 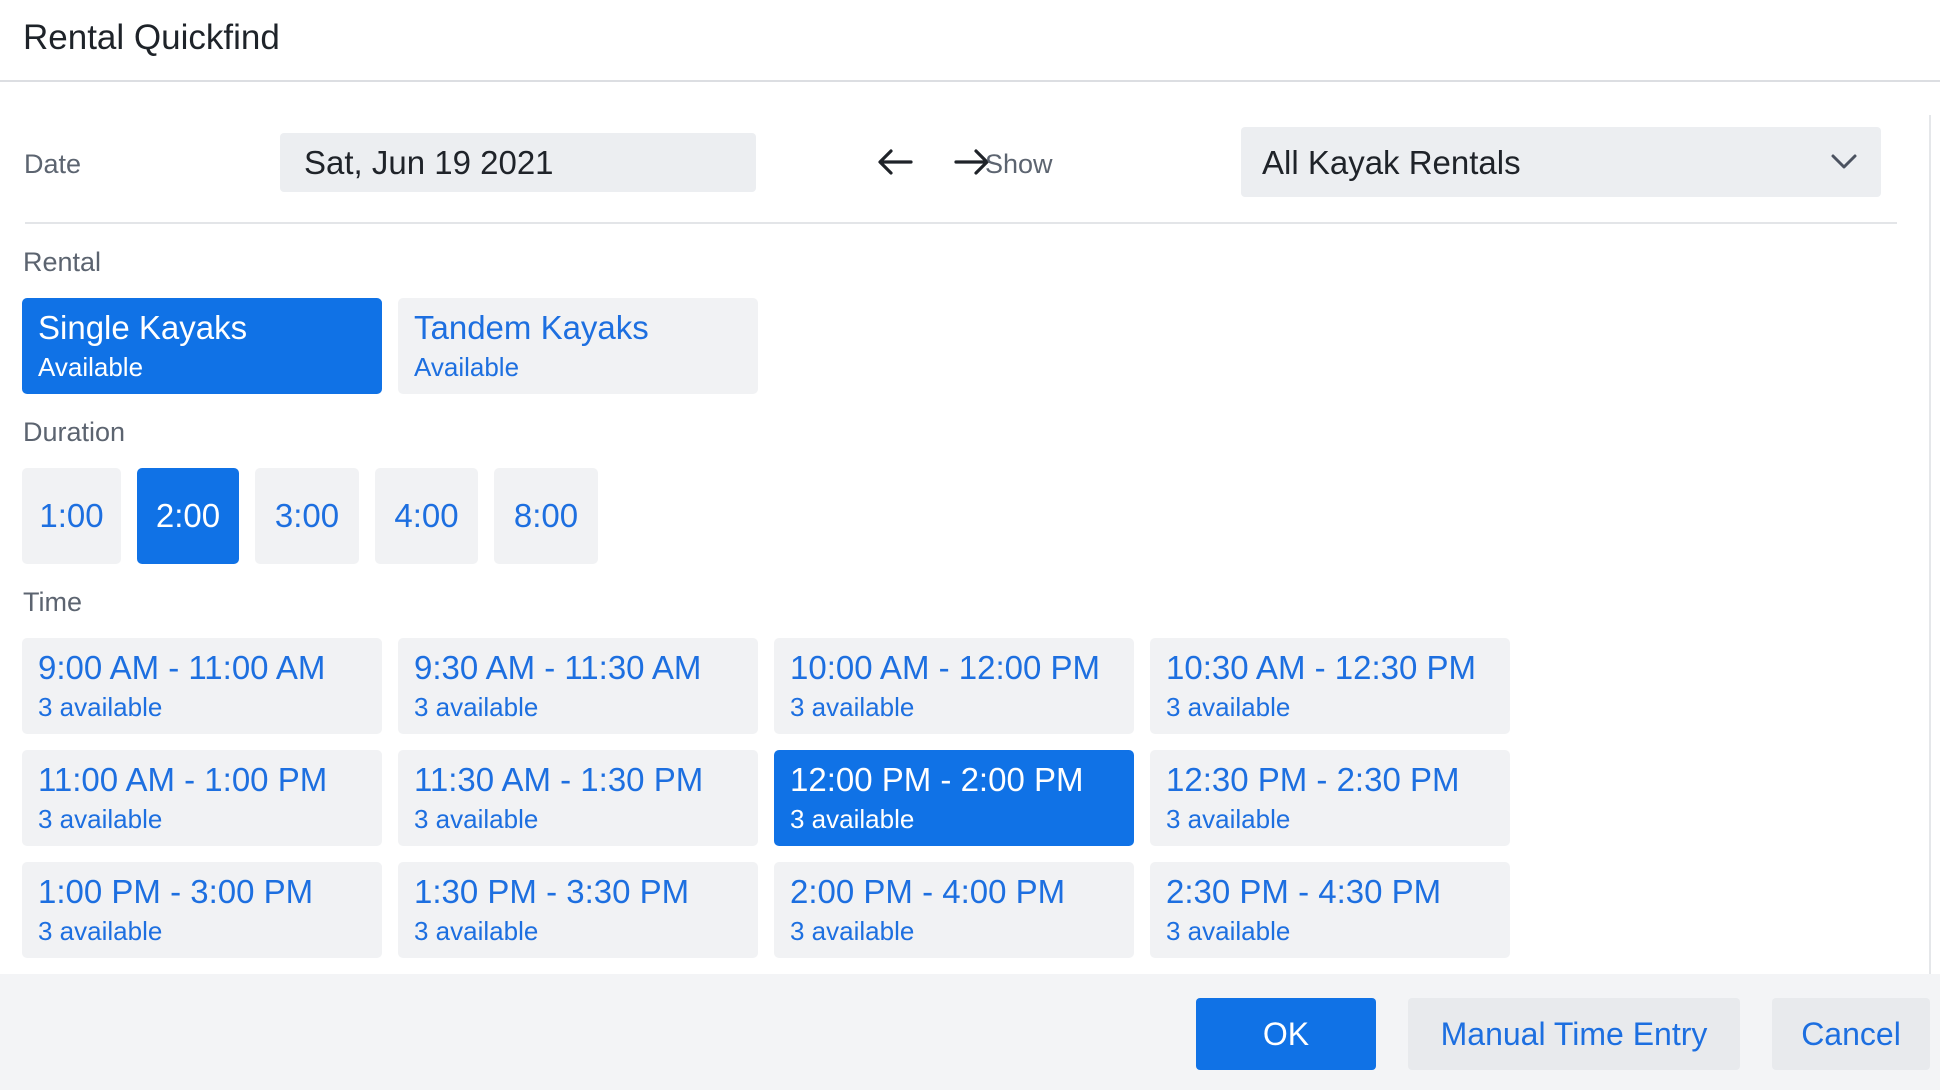 I want to click on duration-option-3-00: 3:00, so click(x=307, y=516).